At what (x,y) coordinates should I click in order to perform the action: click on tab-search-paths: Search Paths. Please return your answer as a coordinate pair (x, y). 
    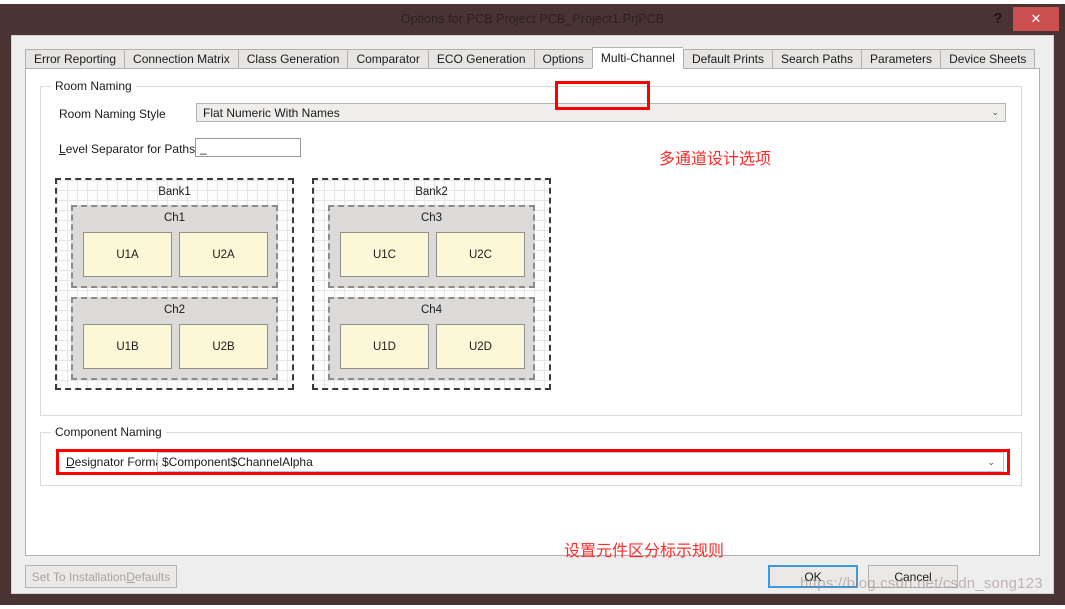
    Looking at the image, I should click on (816, 59).